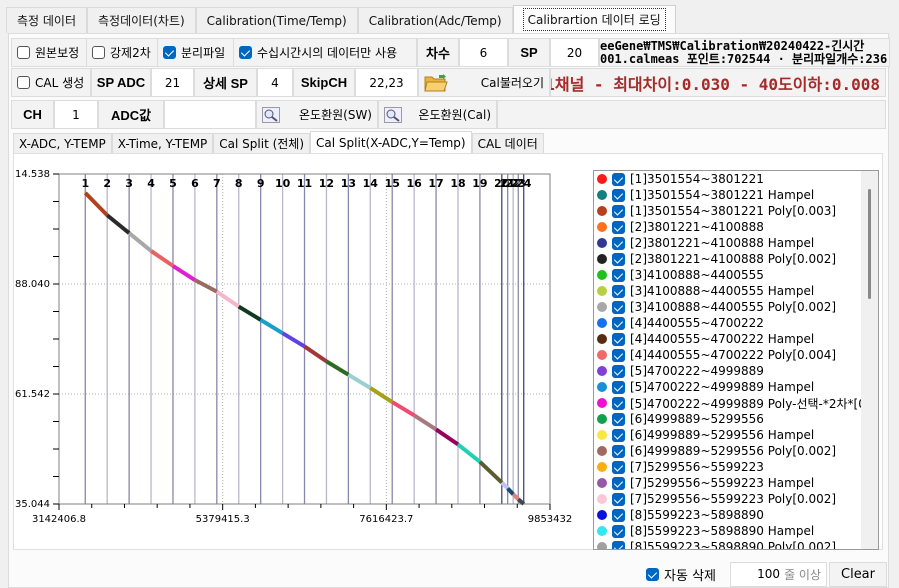  I want to click on scrollbar-thumb, so click(869, 244).